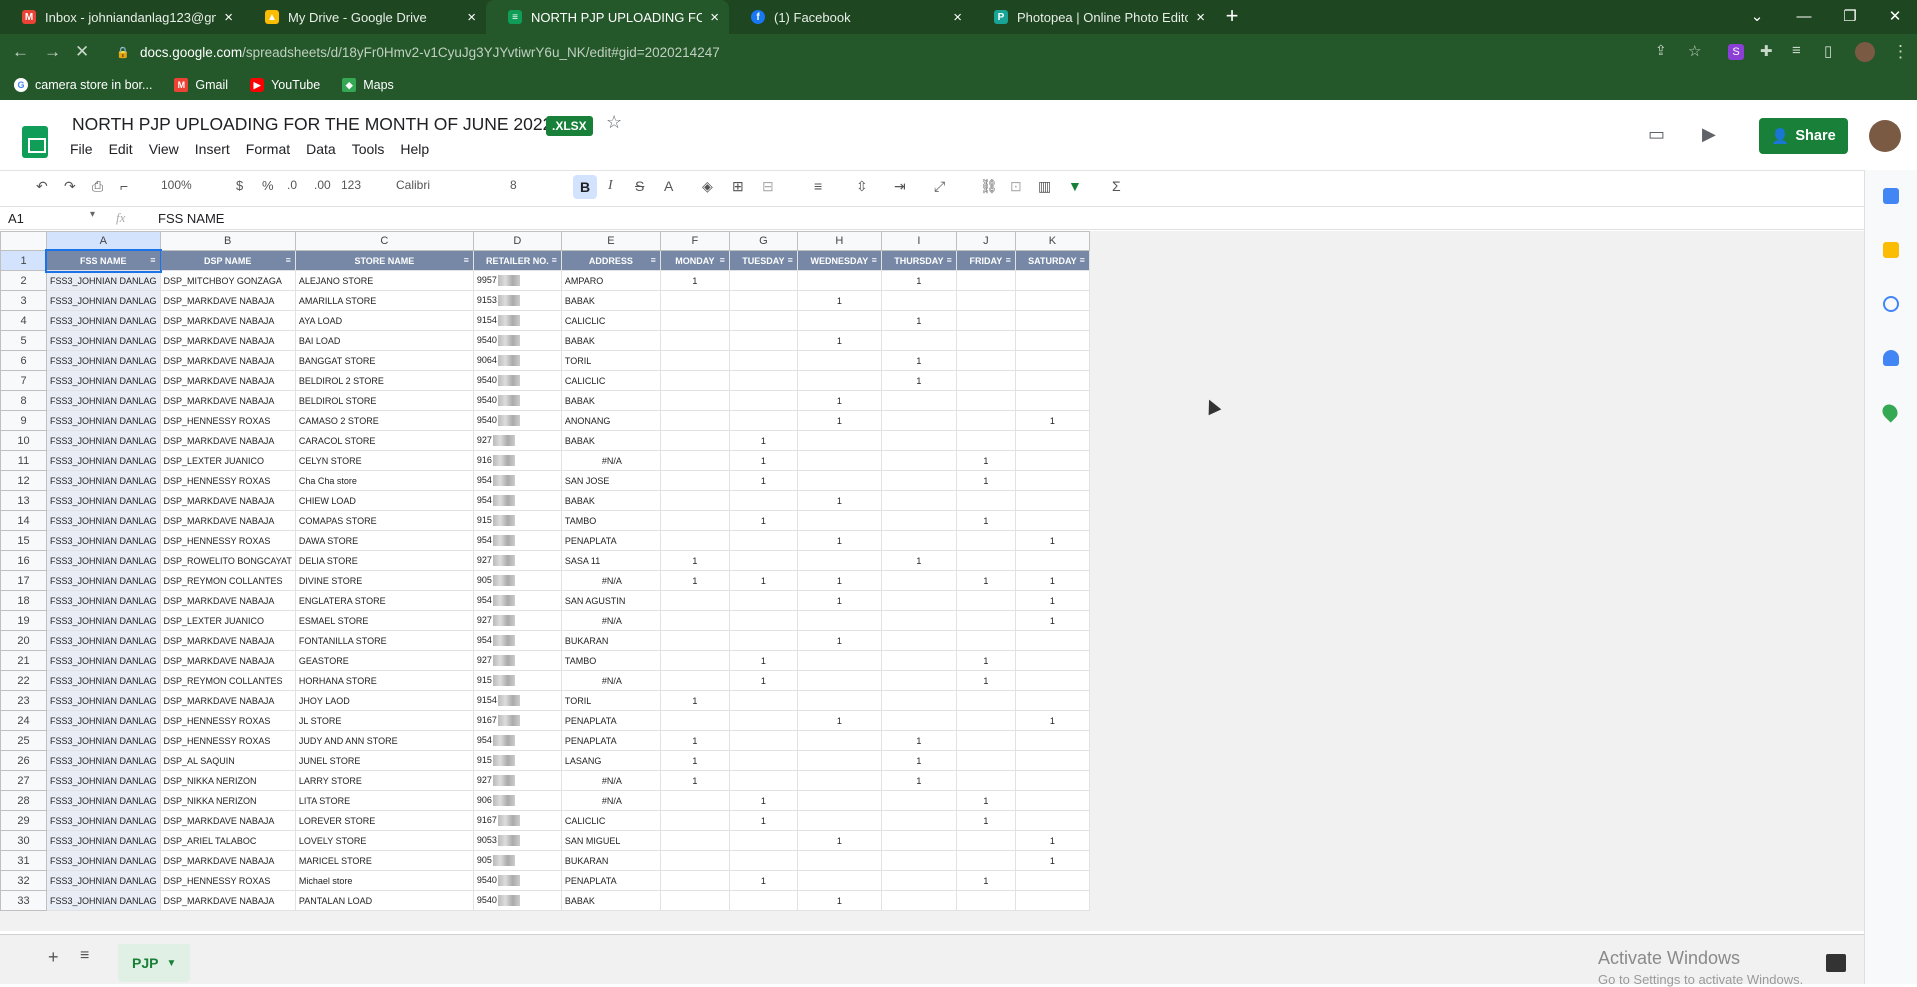  I want to click on cell: DSP_MITCHBOY GONZAGA, so click(227, 280).